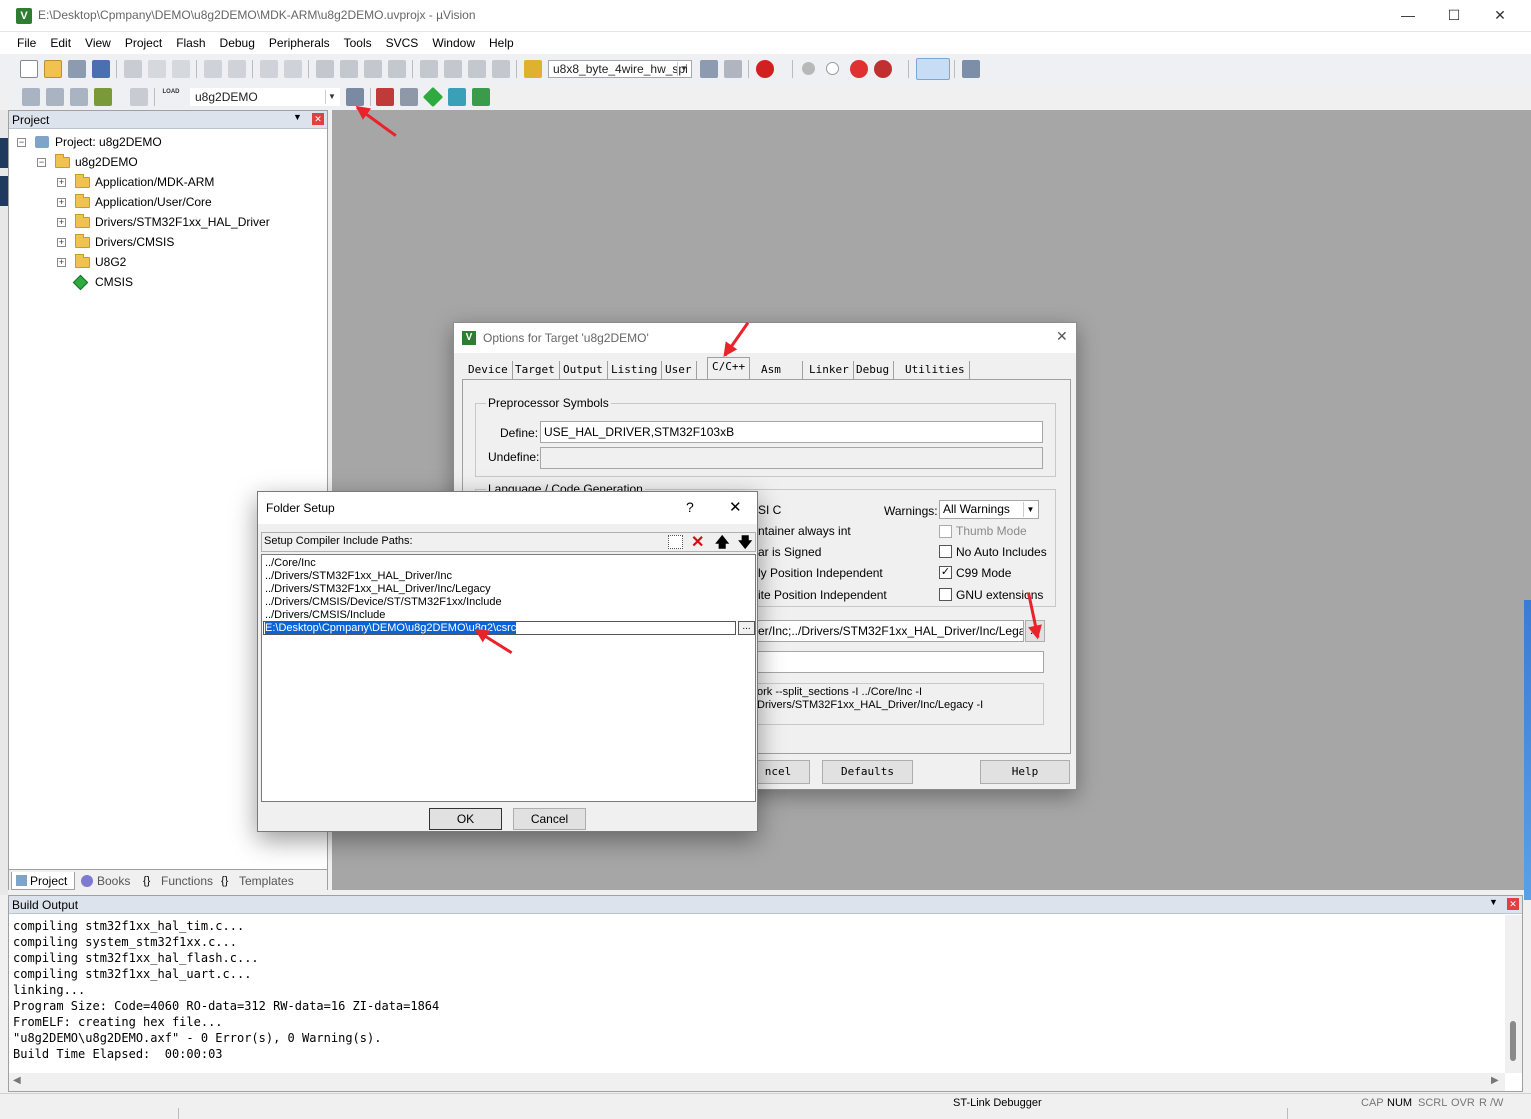  Describe the element at coordinates (157, 69) in the screenshot. I see `copy-icon` at that location.